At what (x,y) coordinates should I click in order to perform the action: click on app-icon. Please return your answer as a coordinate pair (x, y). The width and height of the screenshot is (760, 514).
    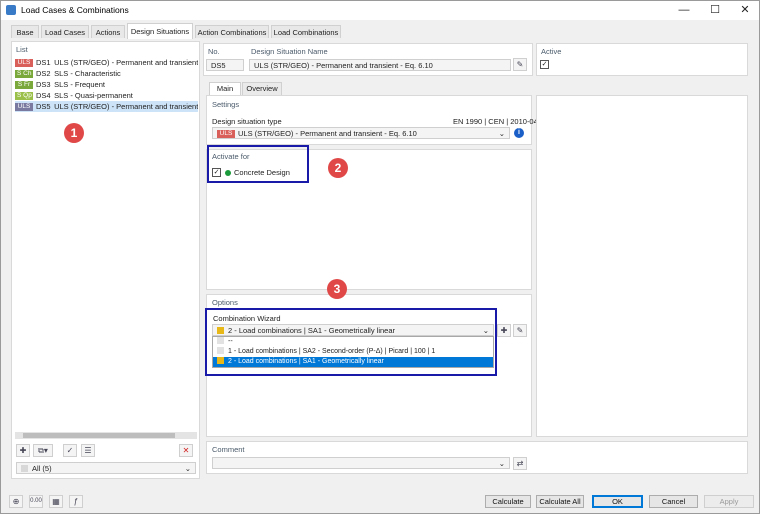
    Looking at the image, I should click on (11, 10).